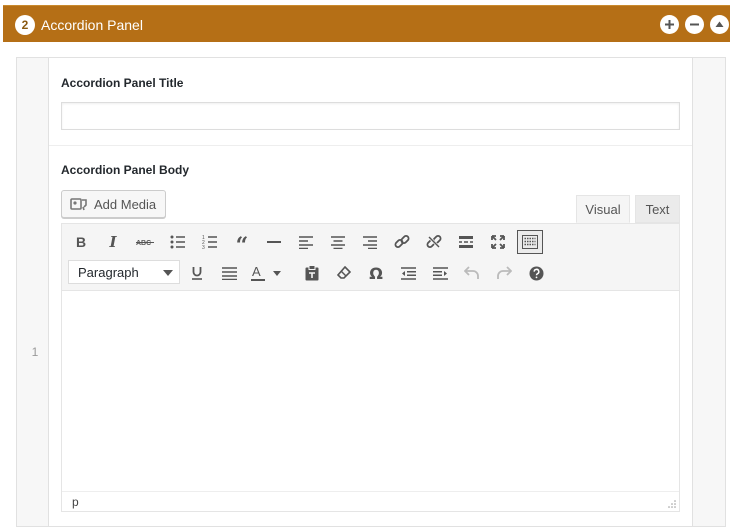 This screenshot has height=532, width=730. Describe the element at coordinates (694, 24) in the screenshot. I see `remove-icon` at that location.